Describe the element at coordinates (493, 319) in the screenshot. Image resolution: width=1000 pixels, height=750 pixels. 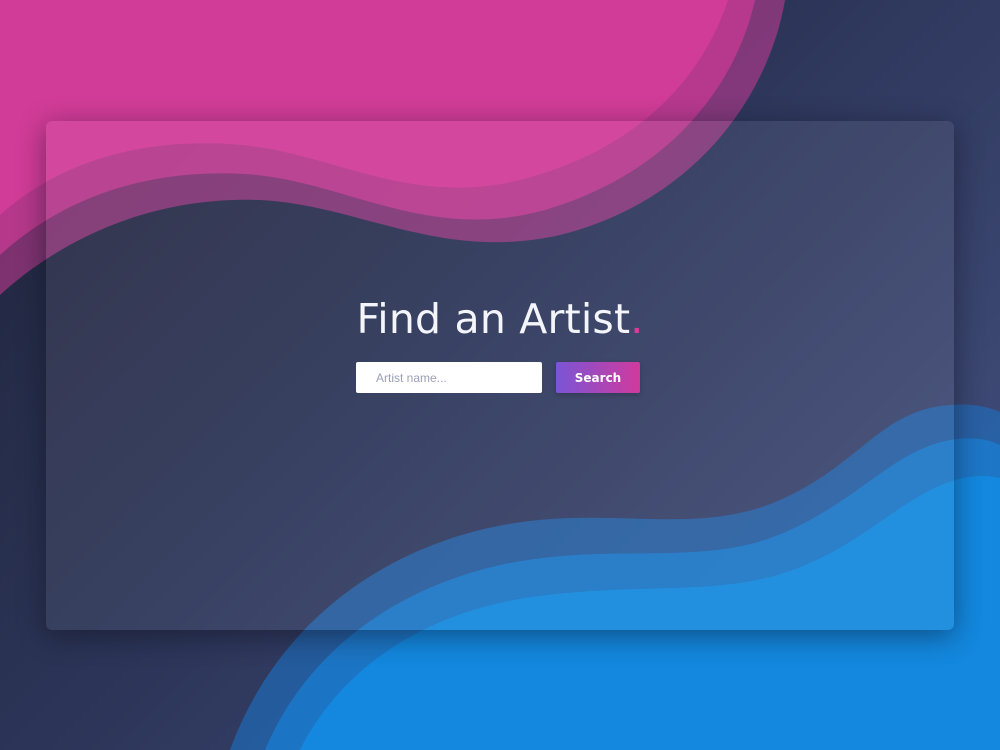
I see `page-title-text: Find an Artist` at that location.